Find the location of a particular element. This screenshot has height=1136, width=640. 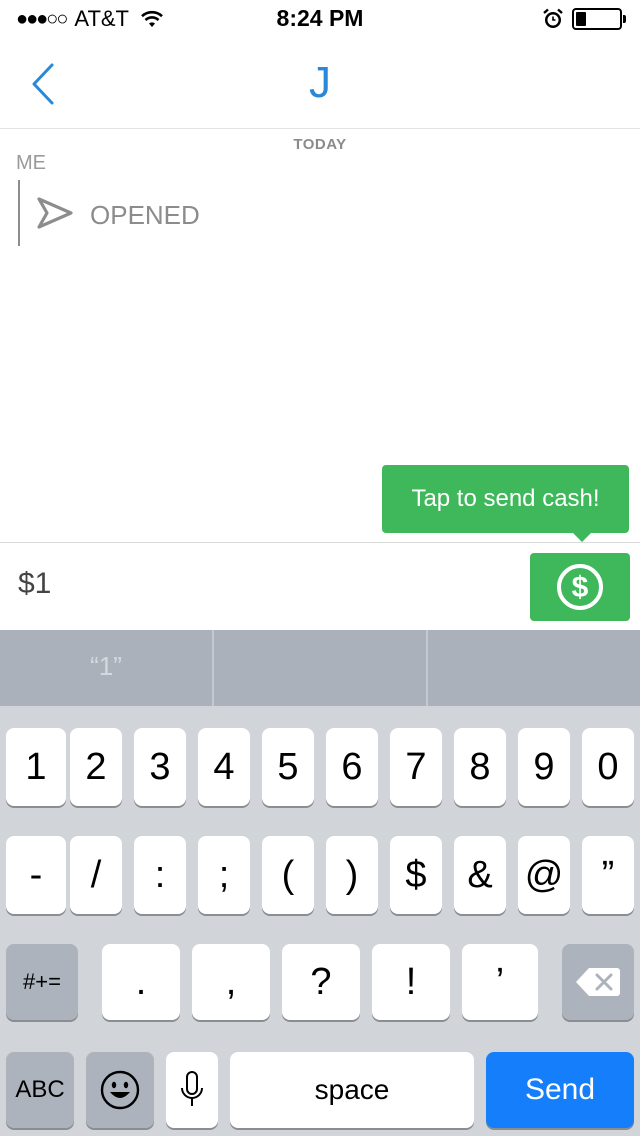

nav-header: J is located at coordinates (320, 84).